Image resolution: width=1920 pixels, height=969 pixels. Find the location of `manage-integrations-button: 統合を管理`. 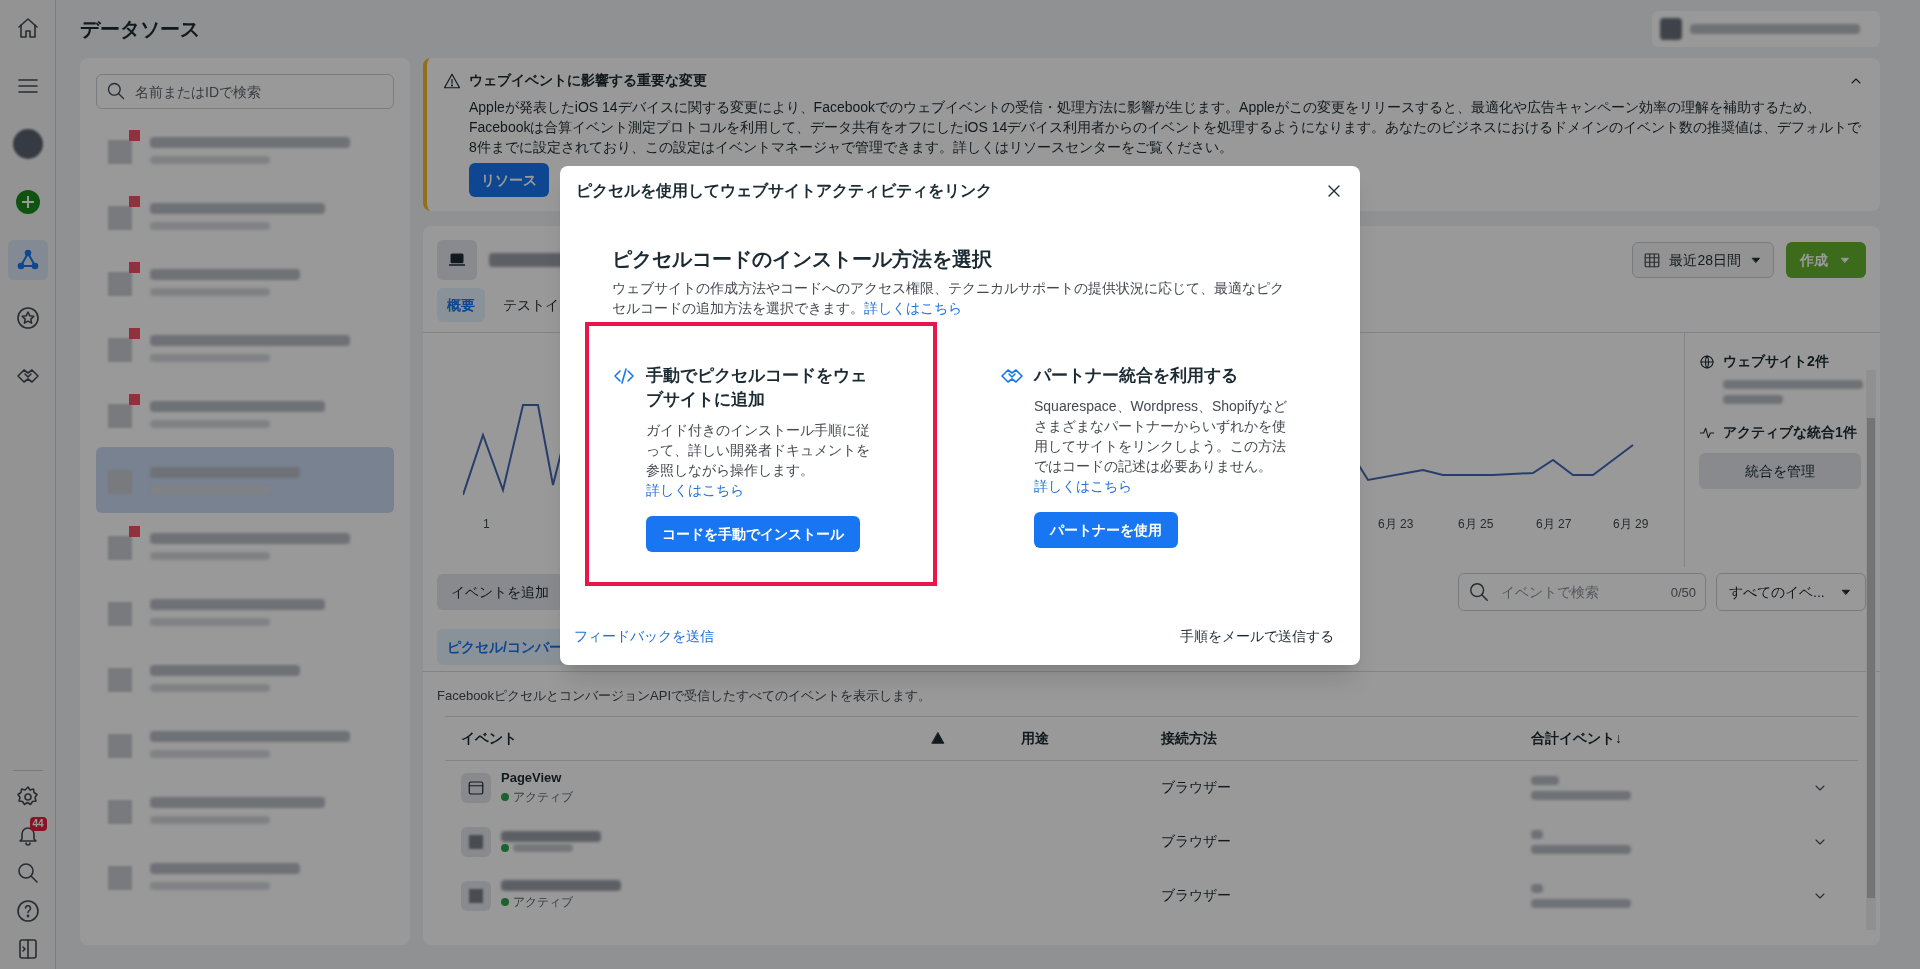

manage-integrations-button: 統合を管理 is located at coordinates (1780, 471).